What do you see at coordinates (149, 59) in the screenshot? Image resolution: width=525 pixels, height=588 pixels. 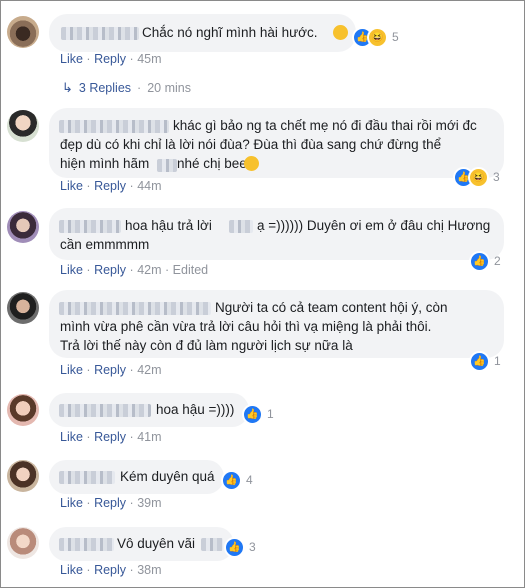 I see `timestamp: 45m` at bounding box center [149, 59].